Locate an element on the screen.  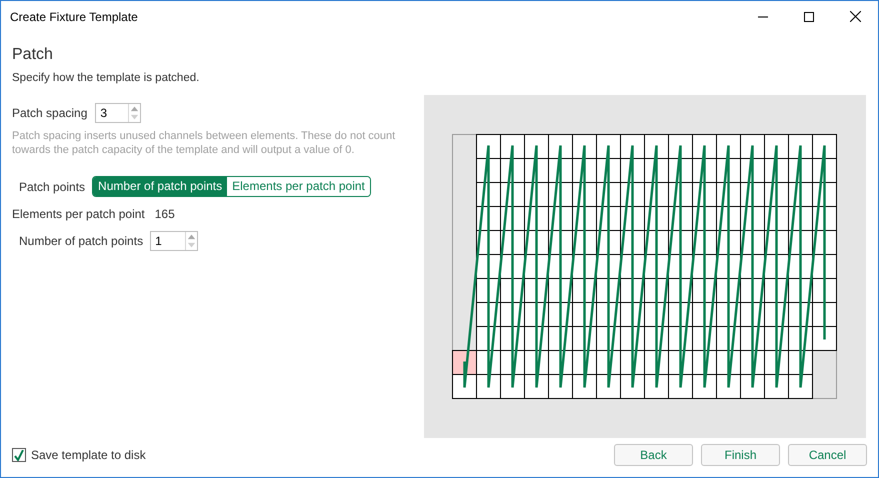
field-label: Elements per patch point is located at coordinates (78, 215).